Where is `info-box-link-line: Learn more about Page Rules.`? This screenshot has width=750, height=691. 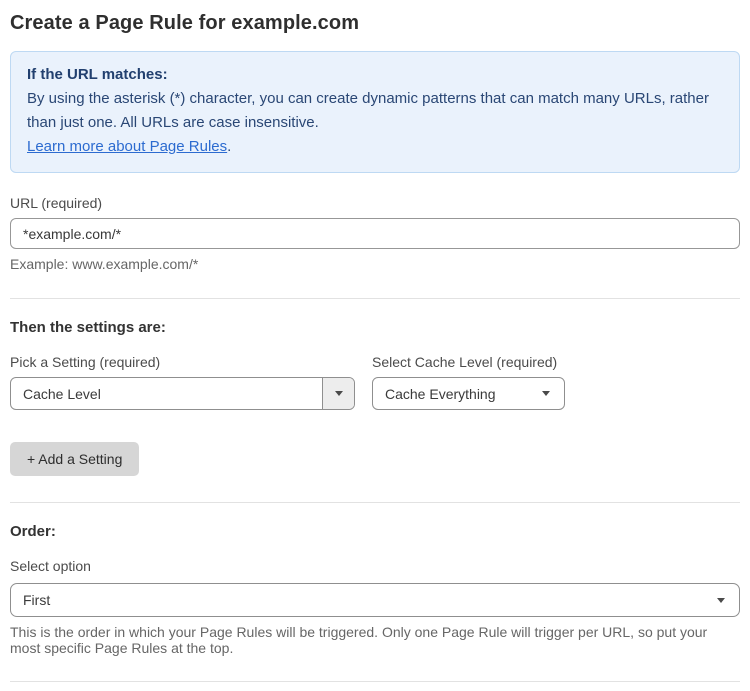 info-box-link-line: Learn more about Page Rules. is located at coordinates (375, 147).